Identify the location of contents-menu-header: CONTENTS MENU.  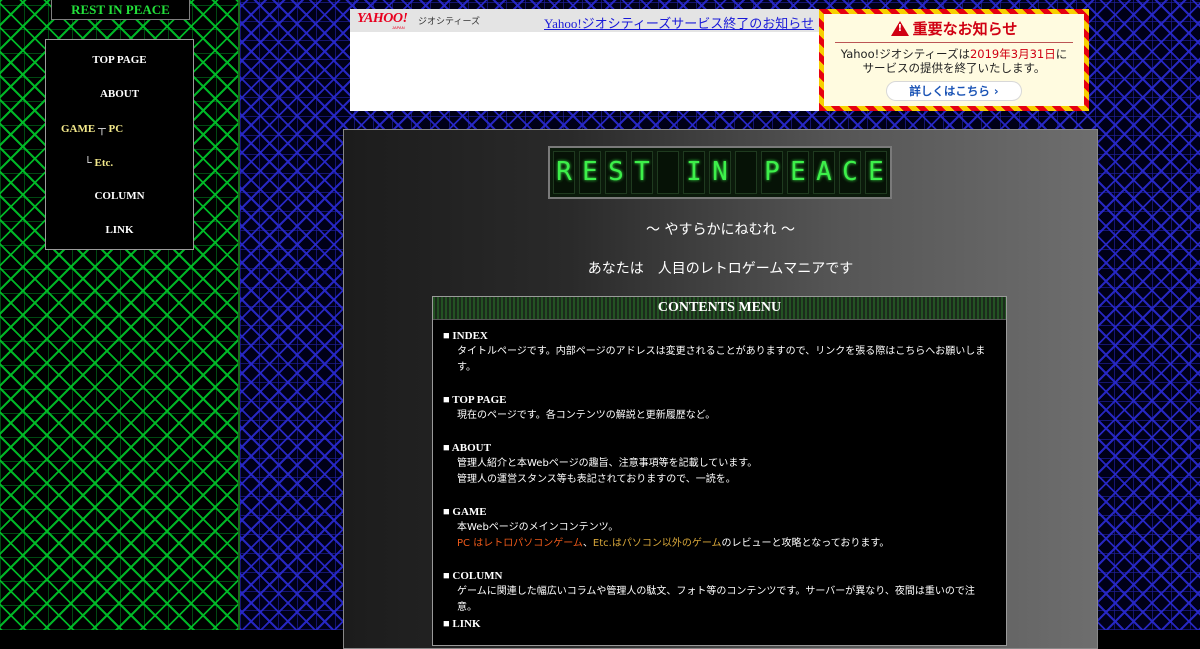
(719, 308).